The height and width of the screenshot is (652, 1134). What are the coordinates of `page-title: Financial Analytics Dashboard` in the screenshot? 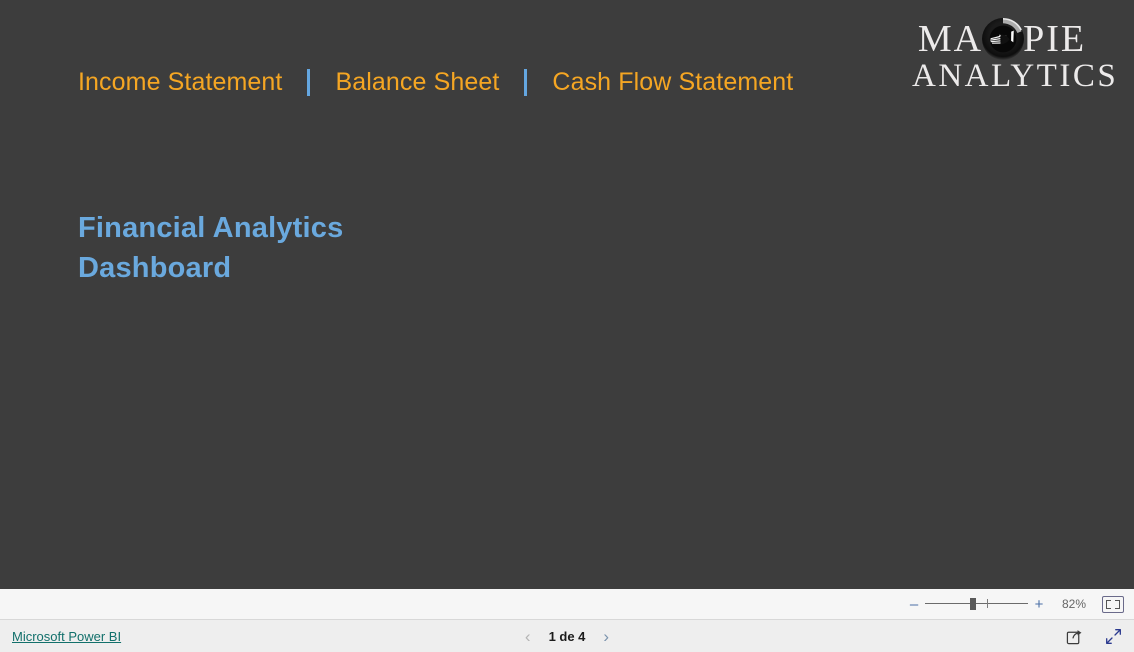 It's located at (288, 248).